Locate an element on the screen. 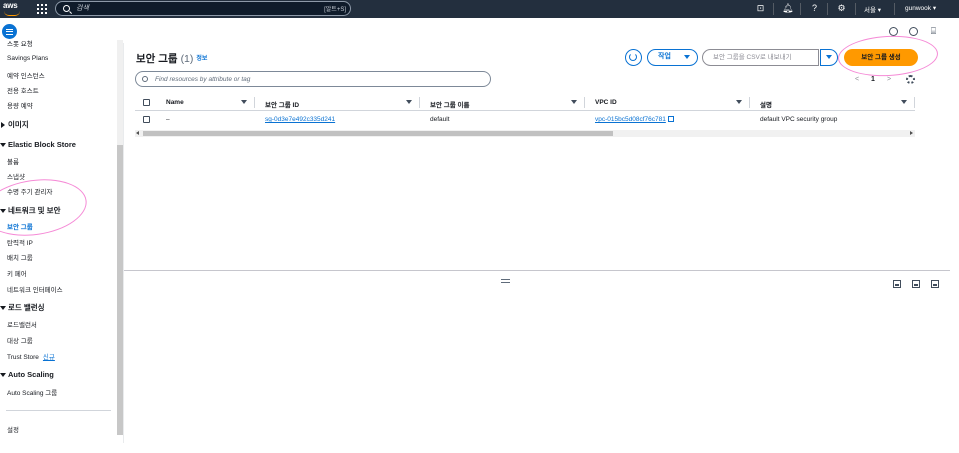  sidebar-item-placement-groups: 배치 그룹 is located at coordinates (20, 257).